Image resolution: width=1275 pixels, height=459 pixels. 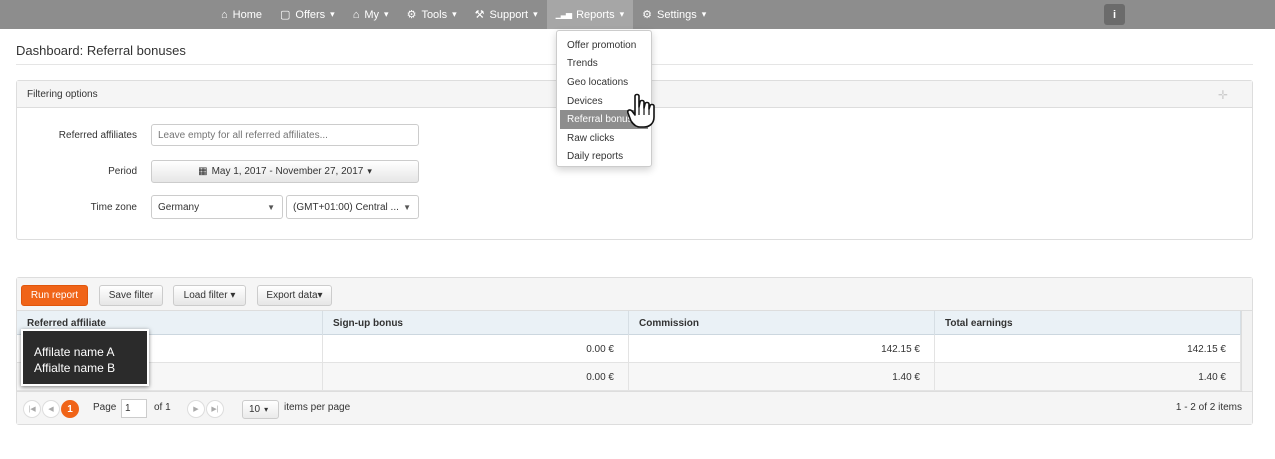 I want to click on country-value: Germany, so click(x=179, y=207).